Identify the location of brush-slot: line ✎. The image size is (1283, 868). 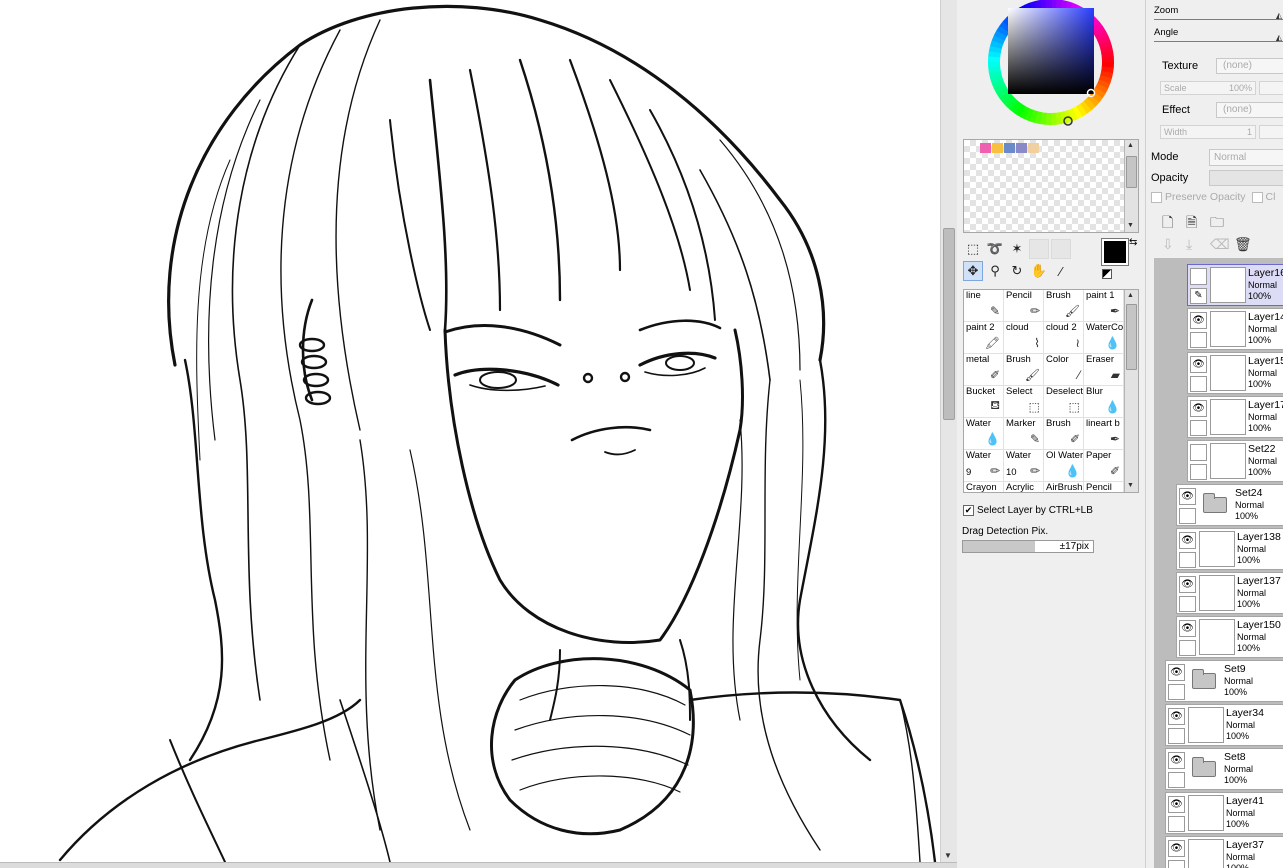
(984, 306).